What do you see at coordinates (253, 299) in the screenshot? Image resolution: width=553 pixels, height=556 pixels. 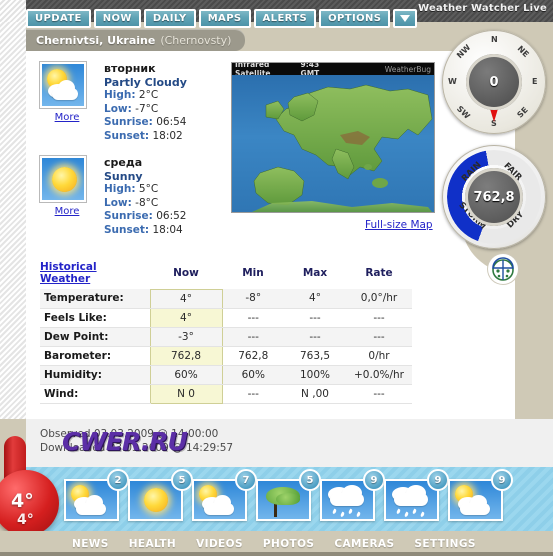 I see `row-min: -8°` at bounding box center [253, 299].